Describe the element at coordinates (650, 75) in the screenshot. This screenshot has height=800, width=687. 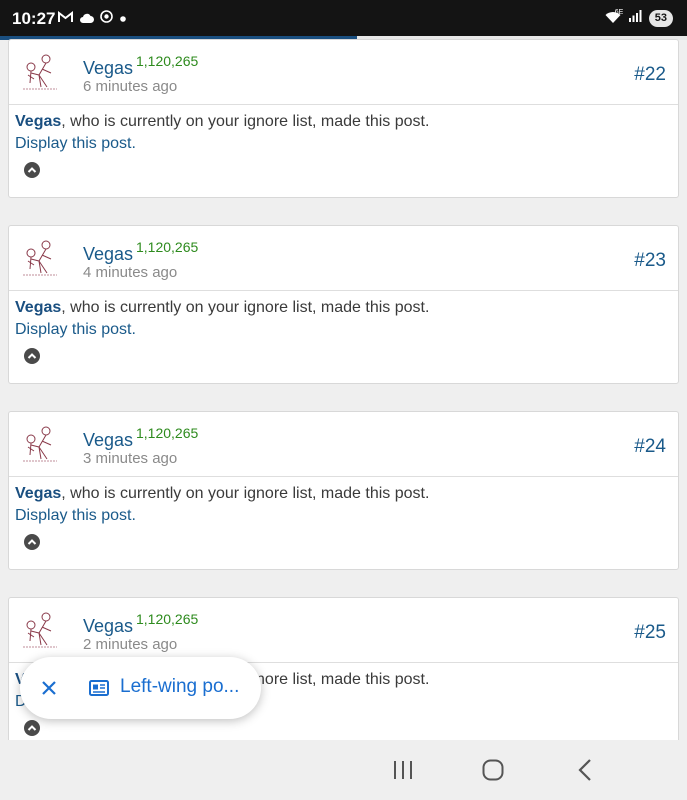
I see `post-number-link: #22` at that location.